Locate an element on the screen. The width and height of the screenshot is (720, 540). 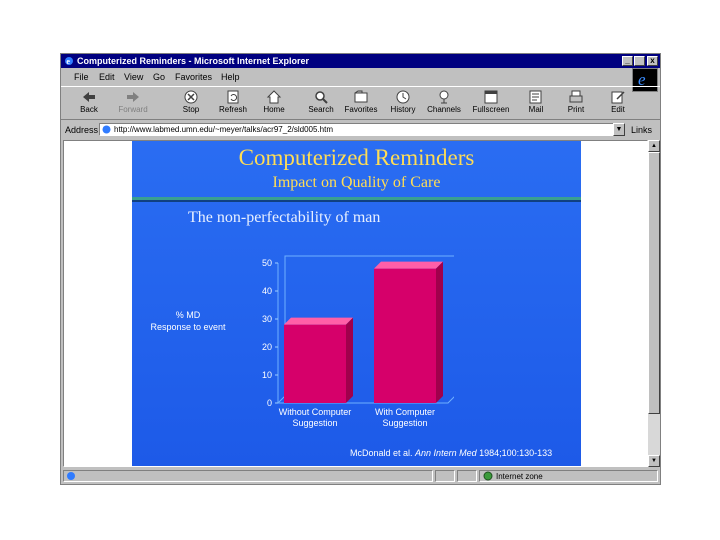
minimize-button: _ is located at coordinates (627, 61).